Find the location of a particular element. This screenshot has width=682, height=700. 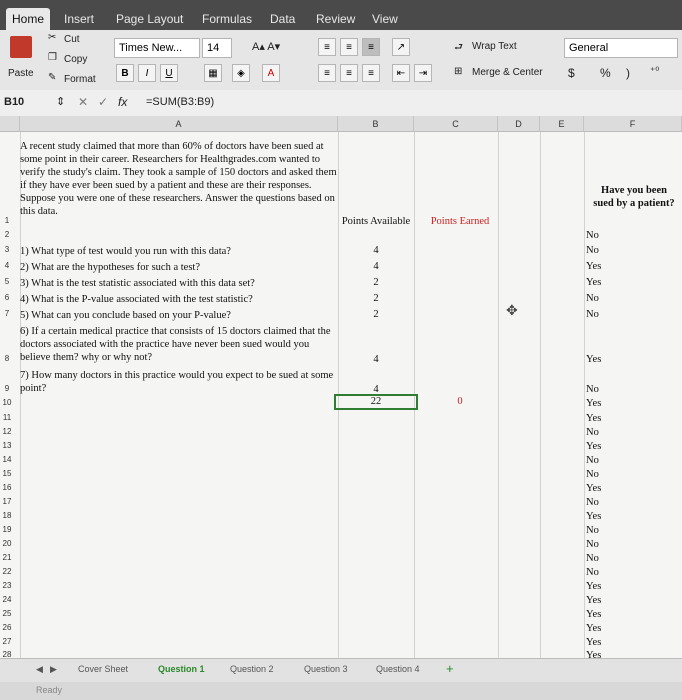

prev-sheet-icon: ◀ is located at coordinates (39, 669).